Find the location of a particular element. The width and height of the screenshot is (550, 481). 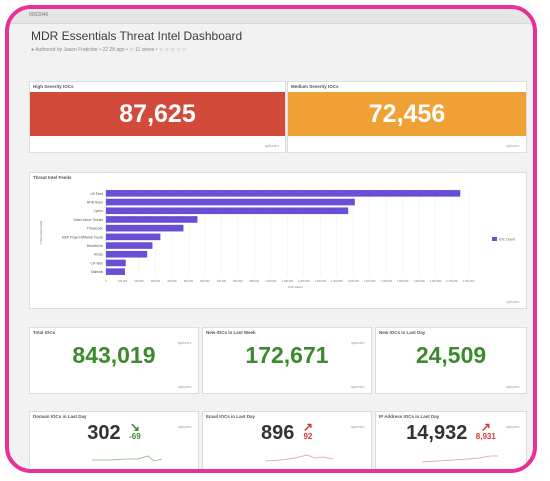

legend-swatch is located at coordinates (494, 239).